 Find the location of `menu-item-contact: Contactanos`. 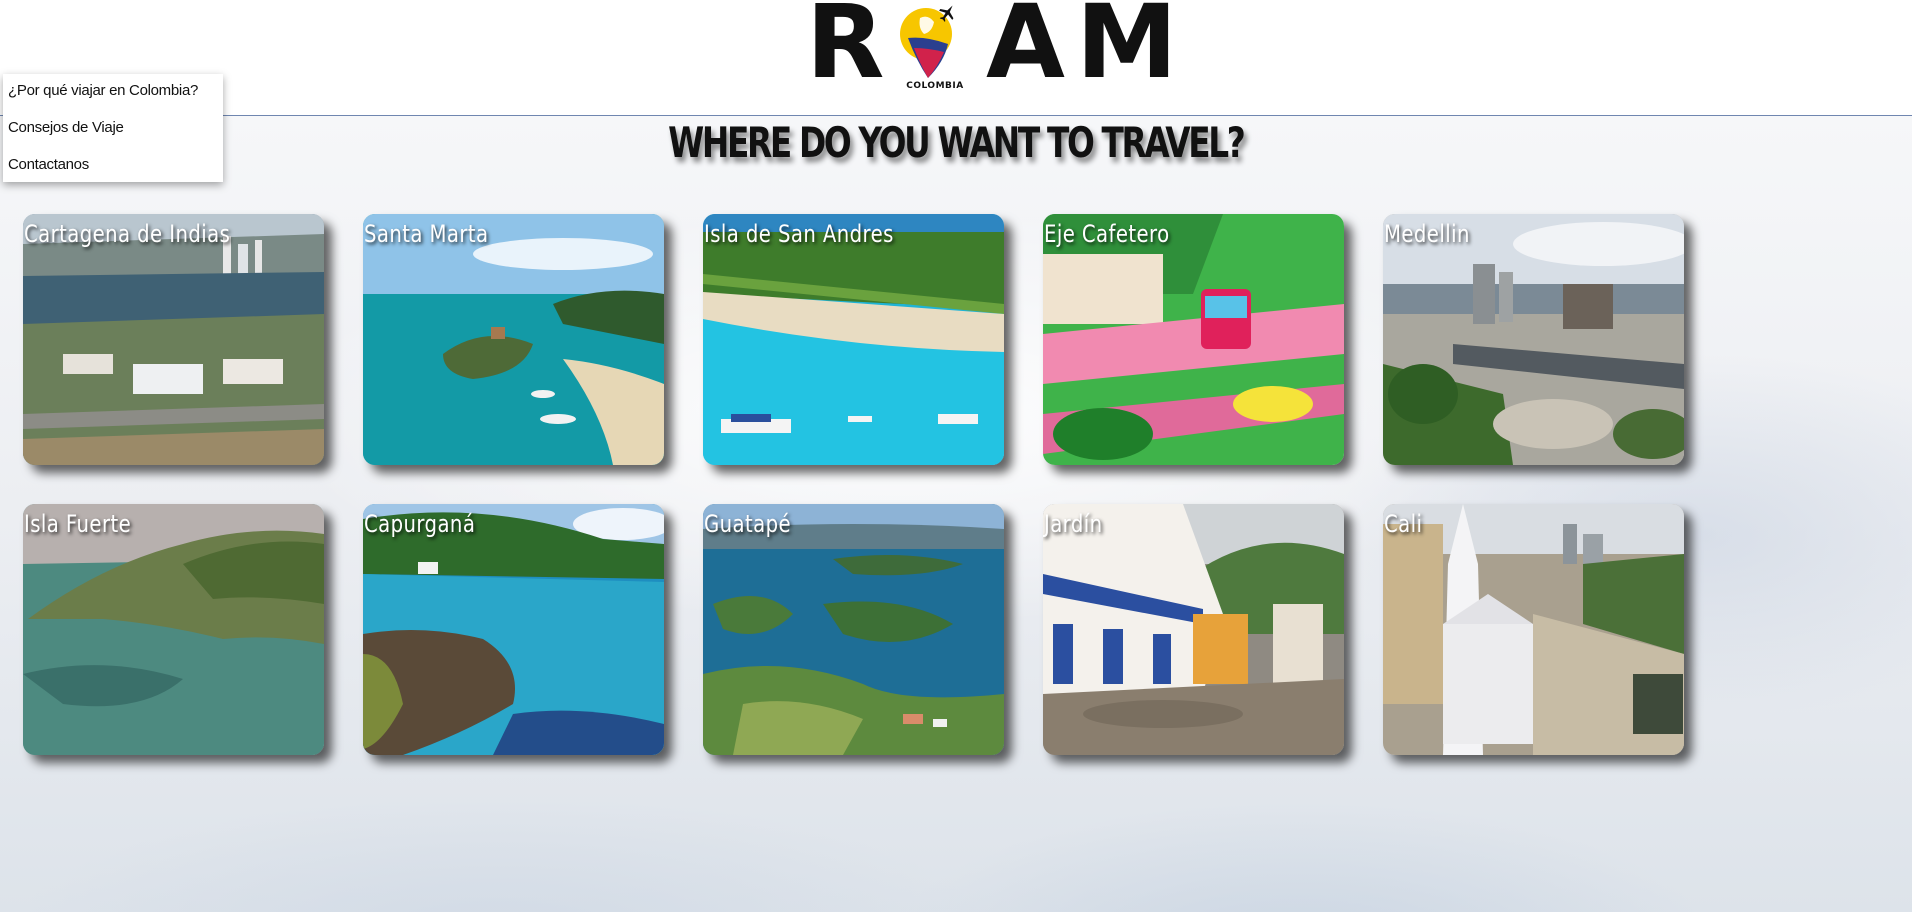

menu-item-contact: Contactanos is located at coordinates (113, 168).